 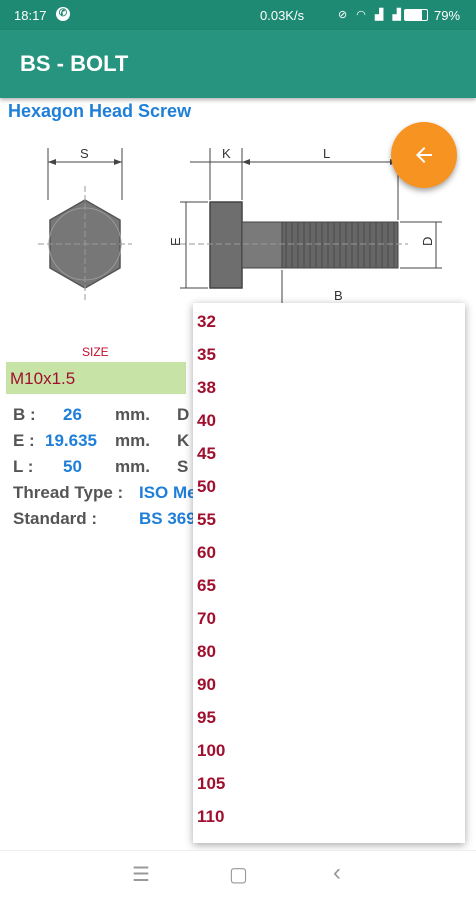 I want to click on dropdown-option: 65, so click(x=206, y=586).